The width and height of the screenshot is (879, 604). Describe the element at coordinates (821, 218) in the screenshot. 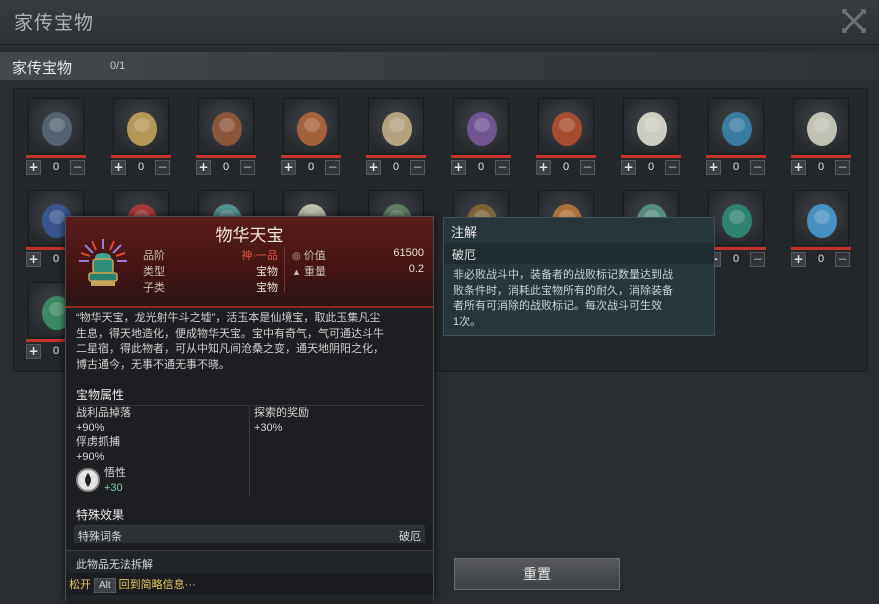

I see `glowing-book-icon` at that location.